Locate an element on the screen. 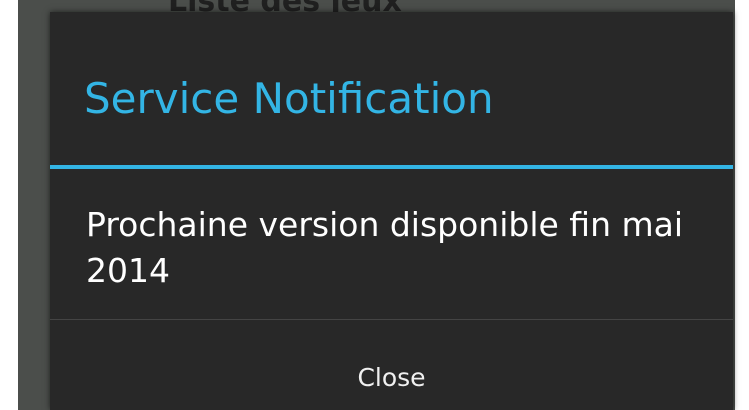 Image resolution: width=749 pixels, height=410 pixels. dialog-title: Service Notification is located at coordinates (289, 98).